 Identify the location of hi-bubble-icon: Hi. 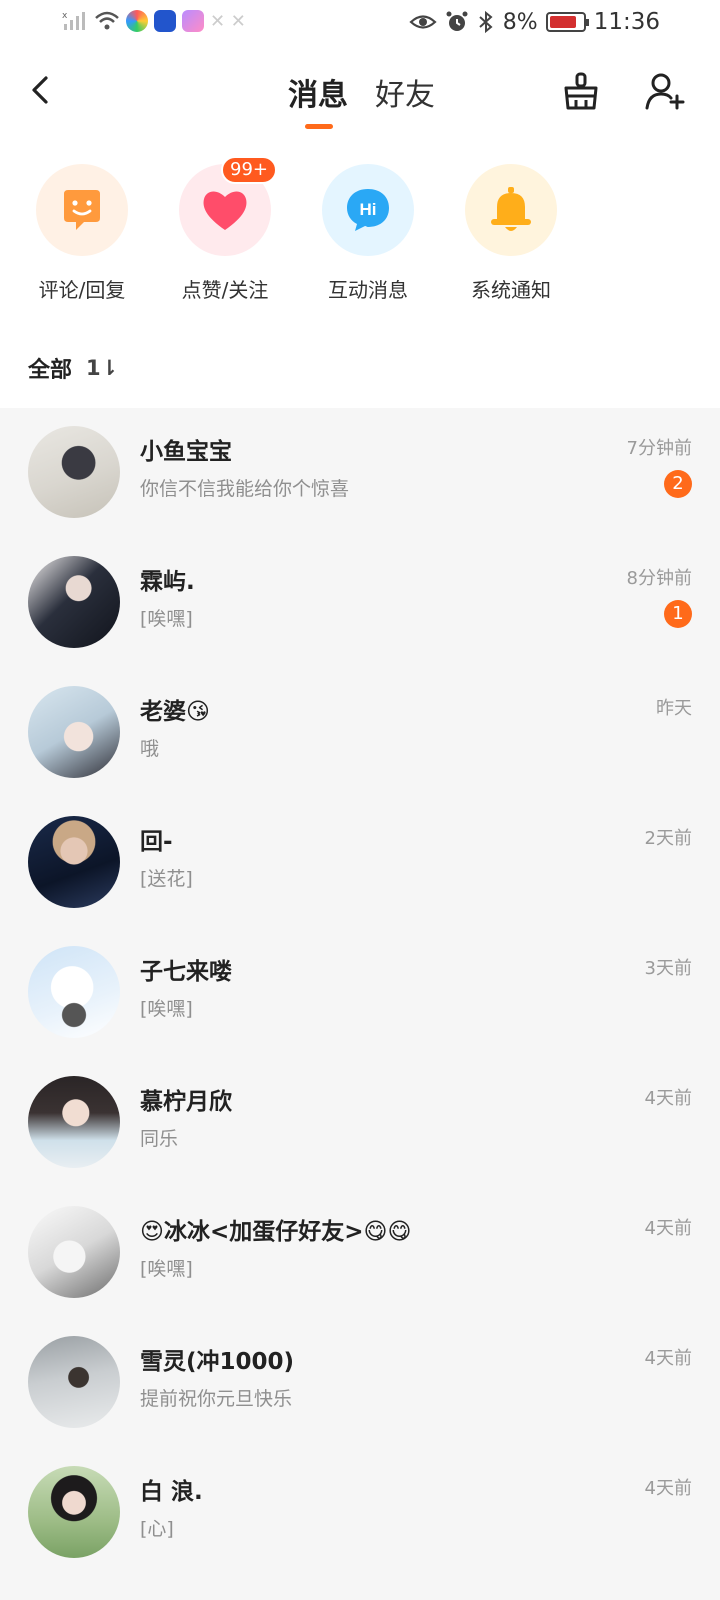
(368, 210).